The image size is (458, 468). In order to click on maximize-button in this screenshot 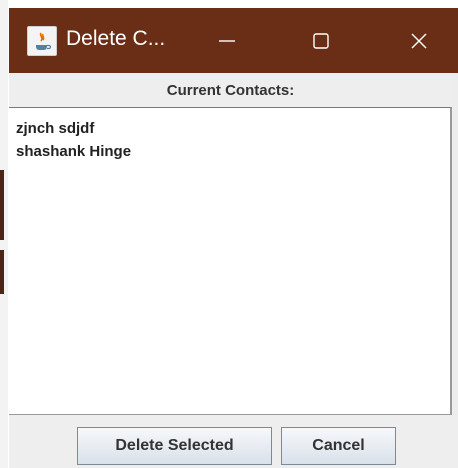, I will do `click(321, 40)`.